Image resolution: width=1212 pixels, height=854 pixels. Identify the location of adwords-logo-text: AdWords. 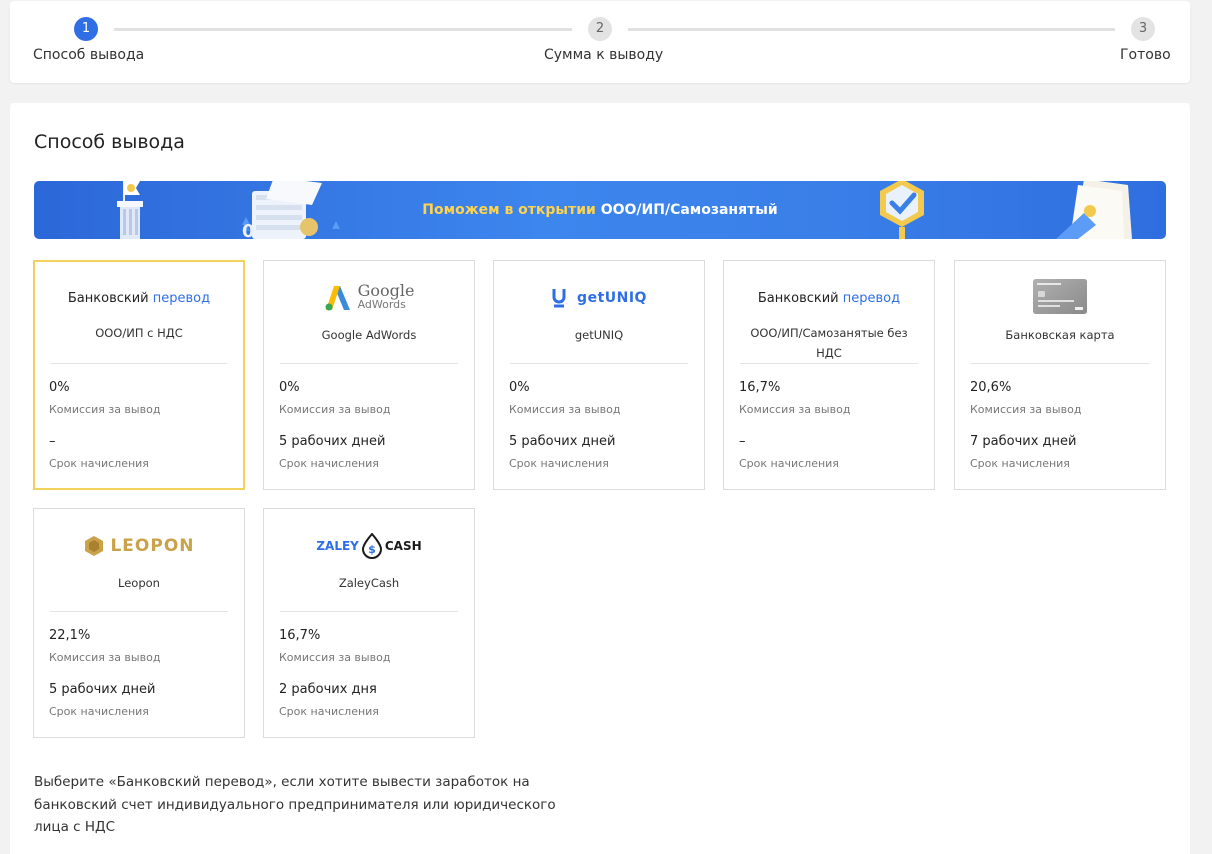
(381, 304).